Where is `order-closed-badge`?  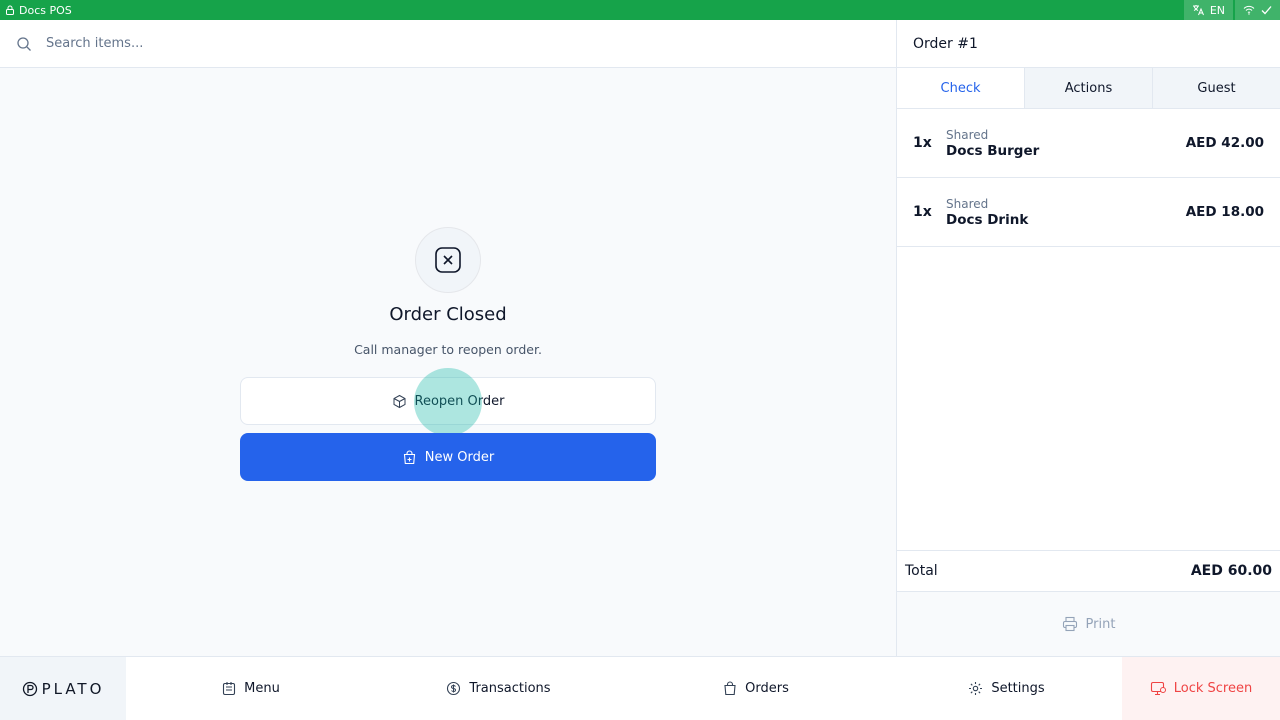
order-closed-badge is located at coordinates (448, 260).